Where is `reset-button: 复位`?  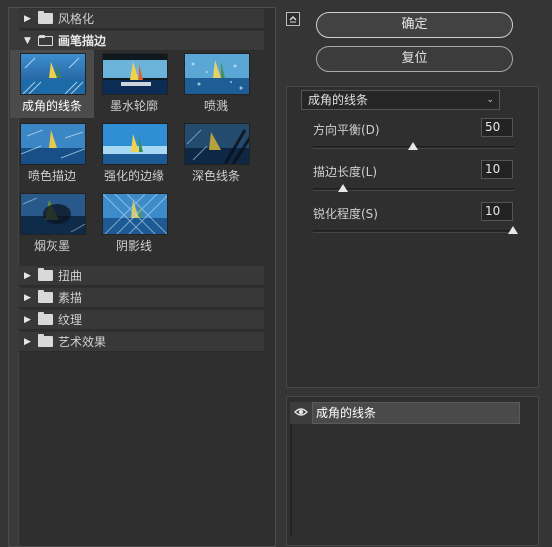 reset-button: 复位 is located at coordinates (414, 59).